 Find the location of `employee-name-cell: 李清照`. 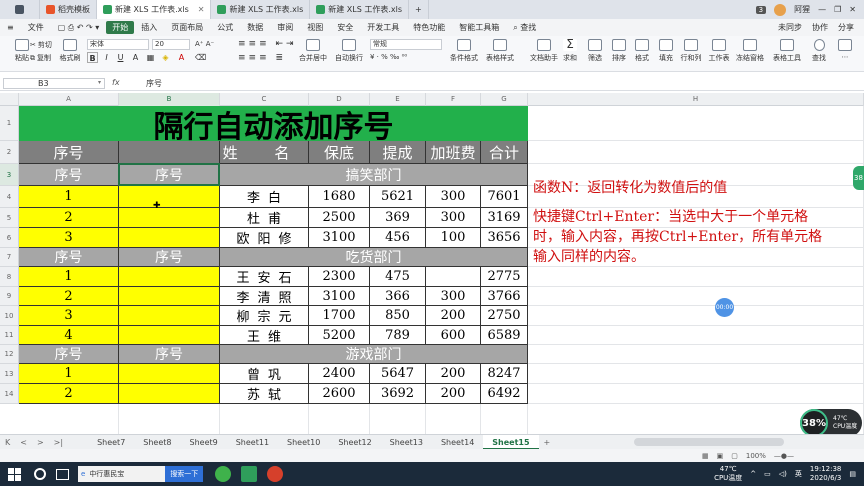

employee-name-cell: 李清照 is located at coordinates (264, 296).